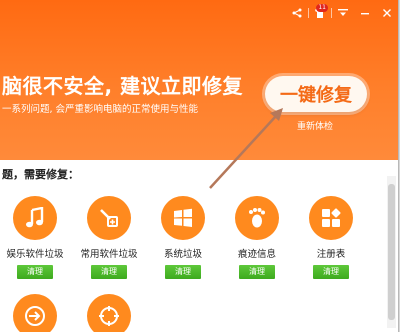  I want to click on minimize-button, so click(365, 13).